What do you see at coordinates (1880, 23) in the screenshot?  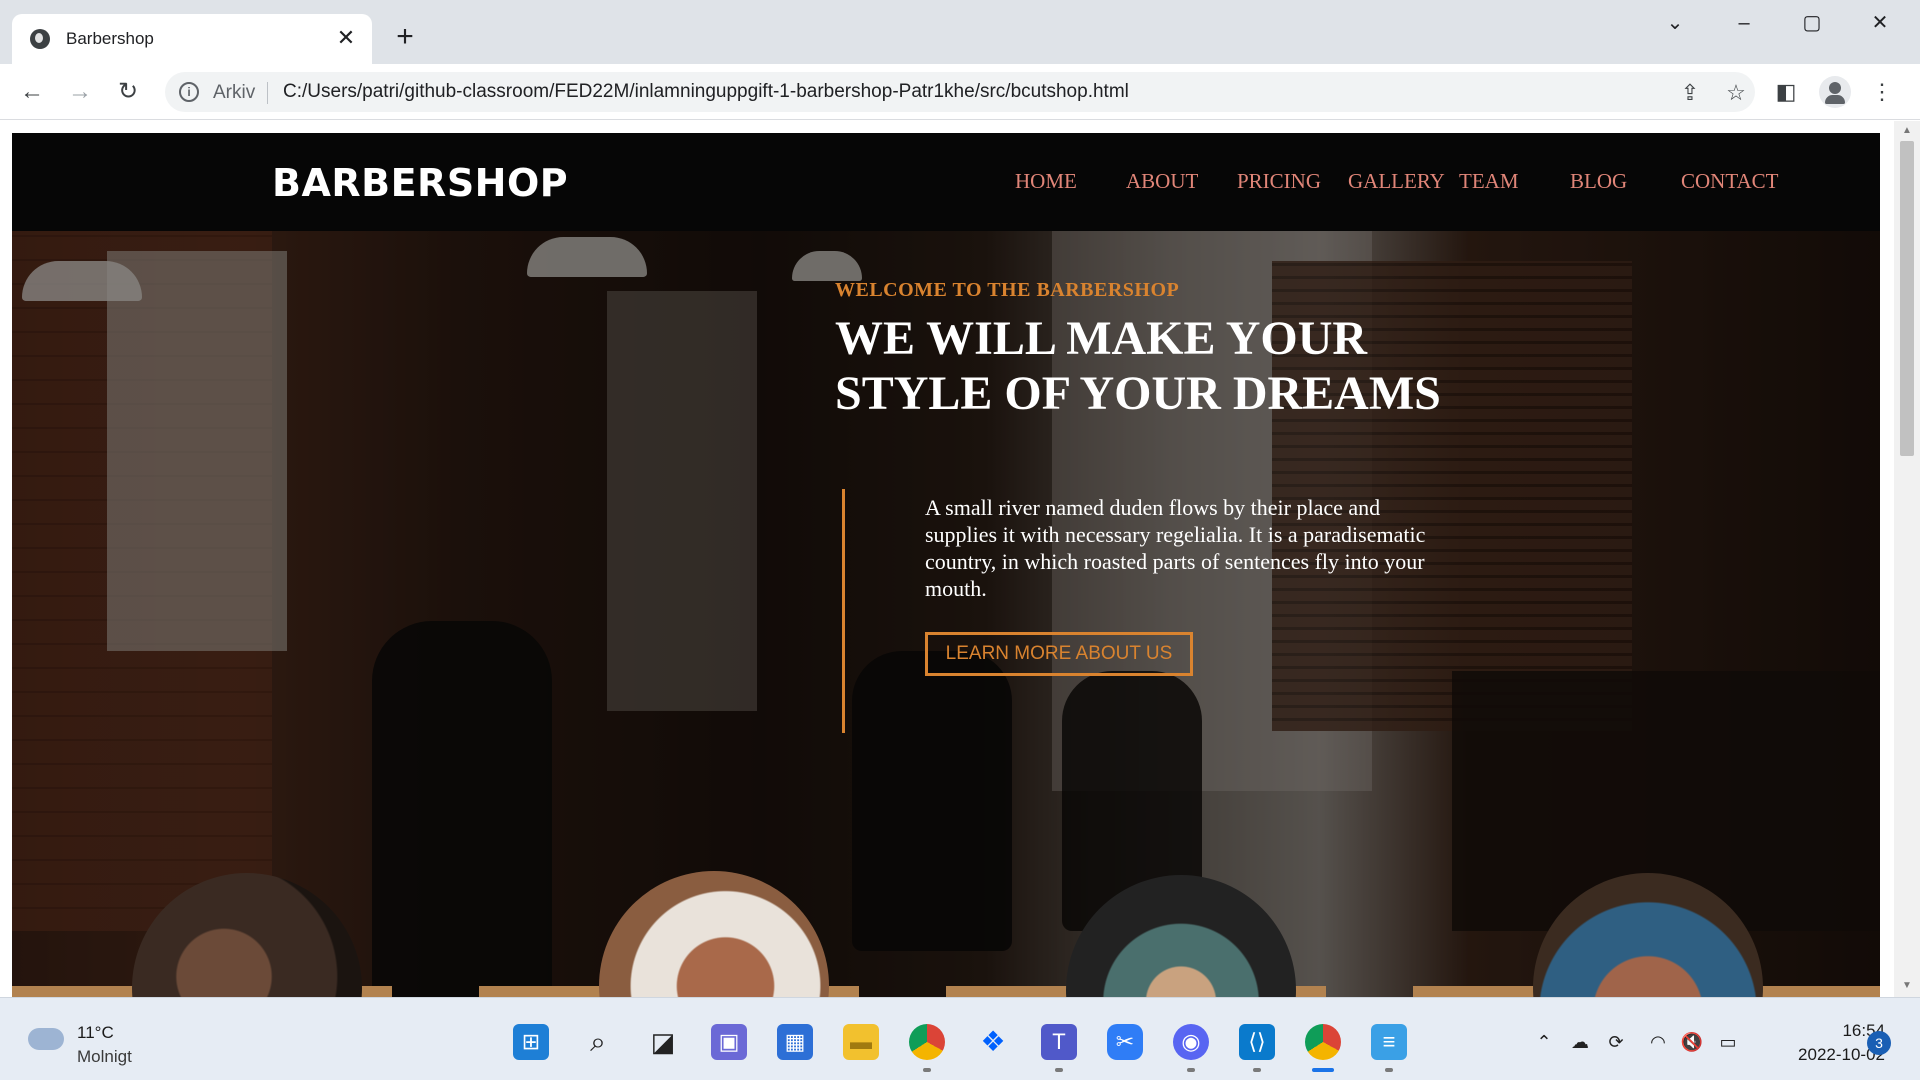 I see `close-window-button: ✕` at bounding box center [1880, 23].